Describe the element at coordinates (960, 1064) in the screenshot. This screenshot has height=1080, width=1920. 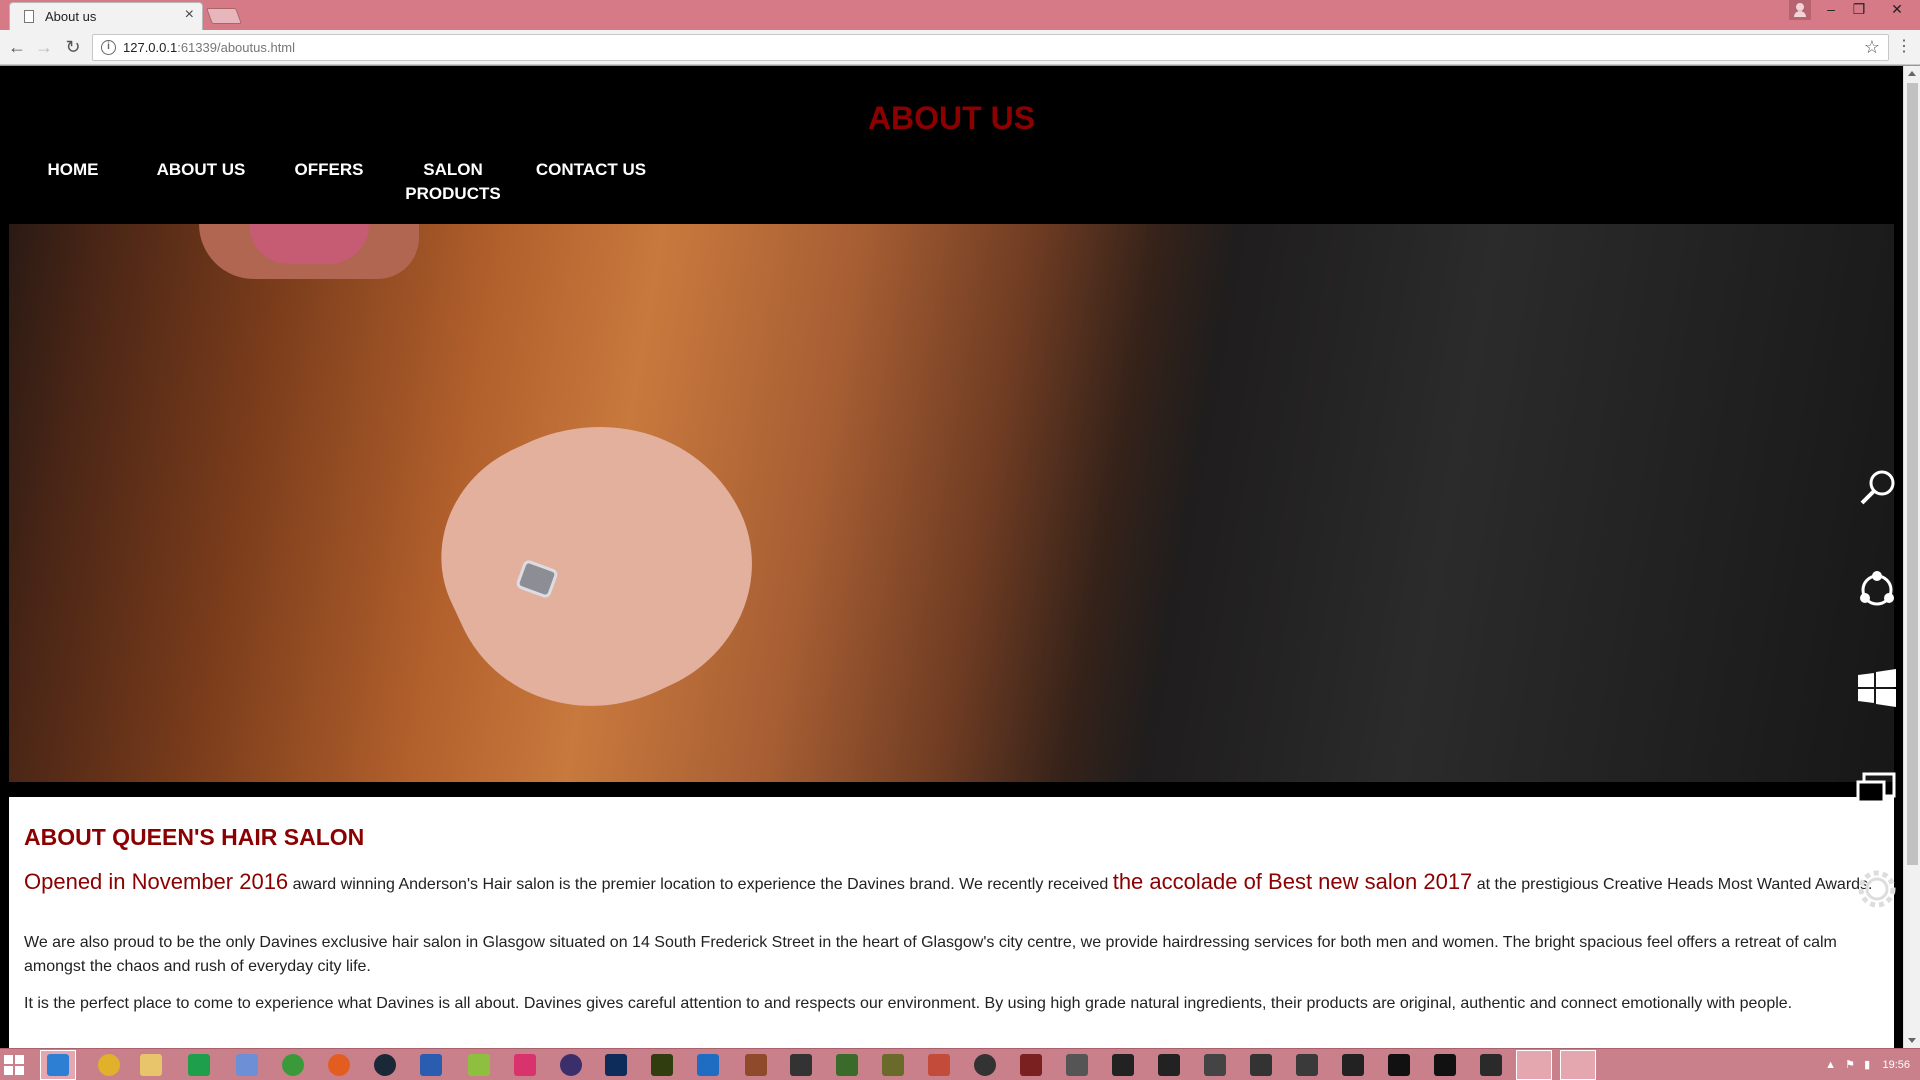
I see `windows-taskbar: ▲ ⚑ ▮ 19:56` at that location.